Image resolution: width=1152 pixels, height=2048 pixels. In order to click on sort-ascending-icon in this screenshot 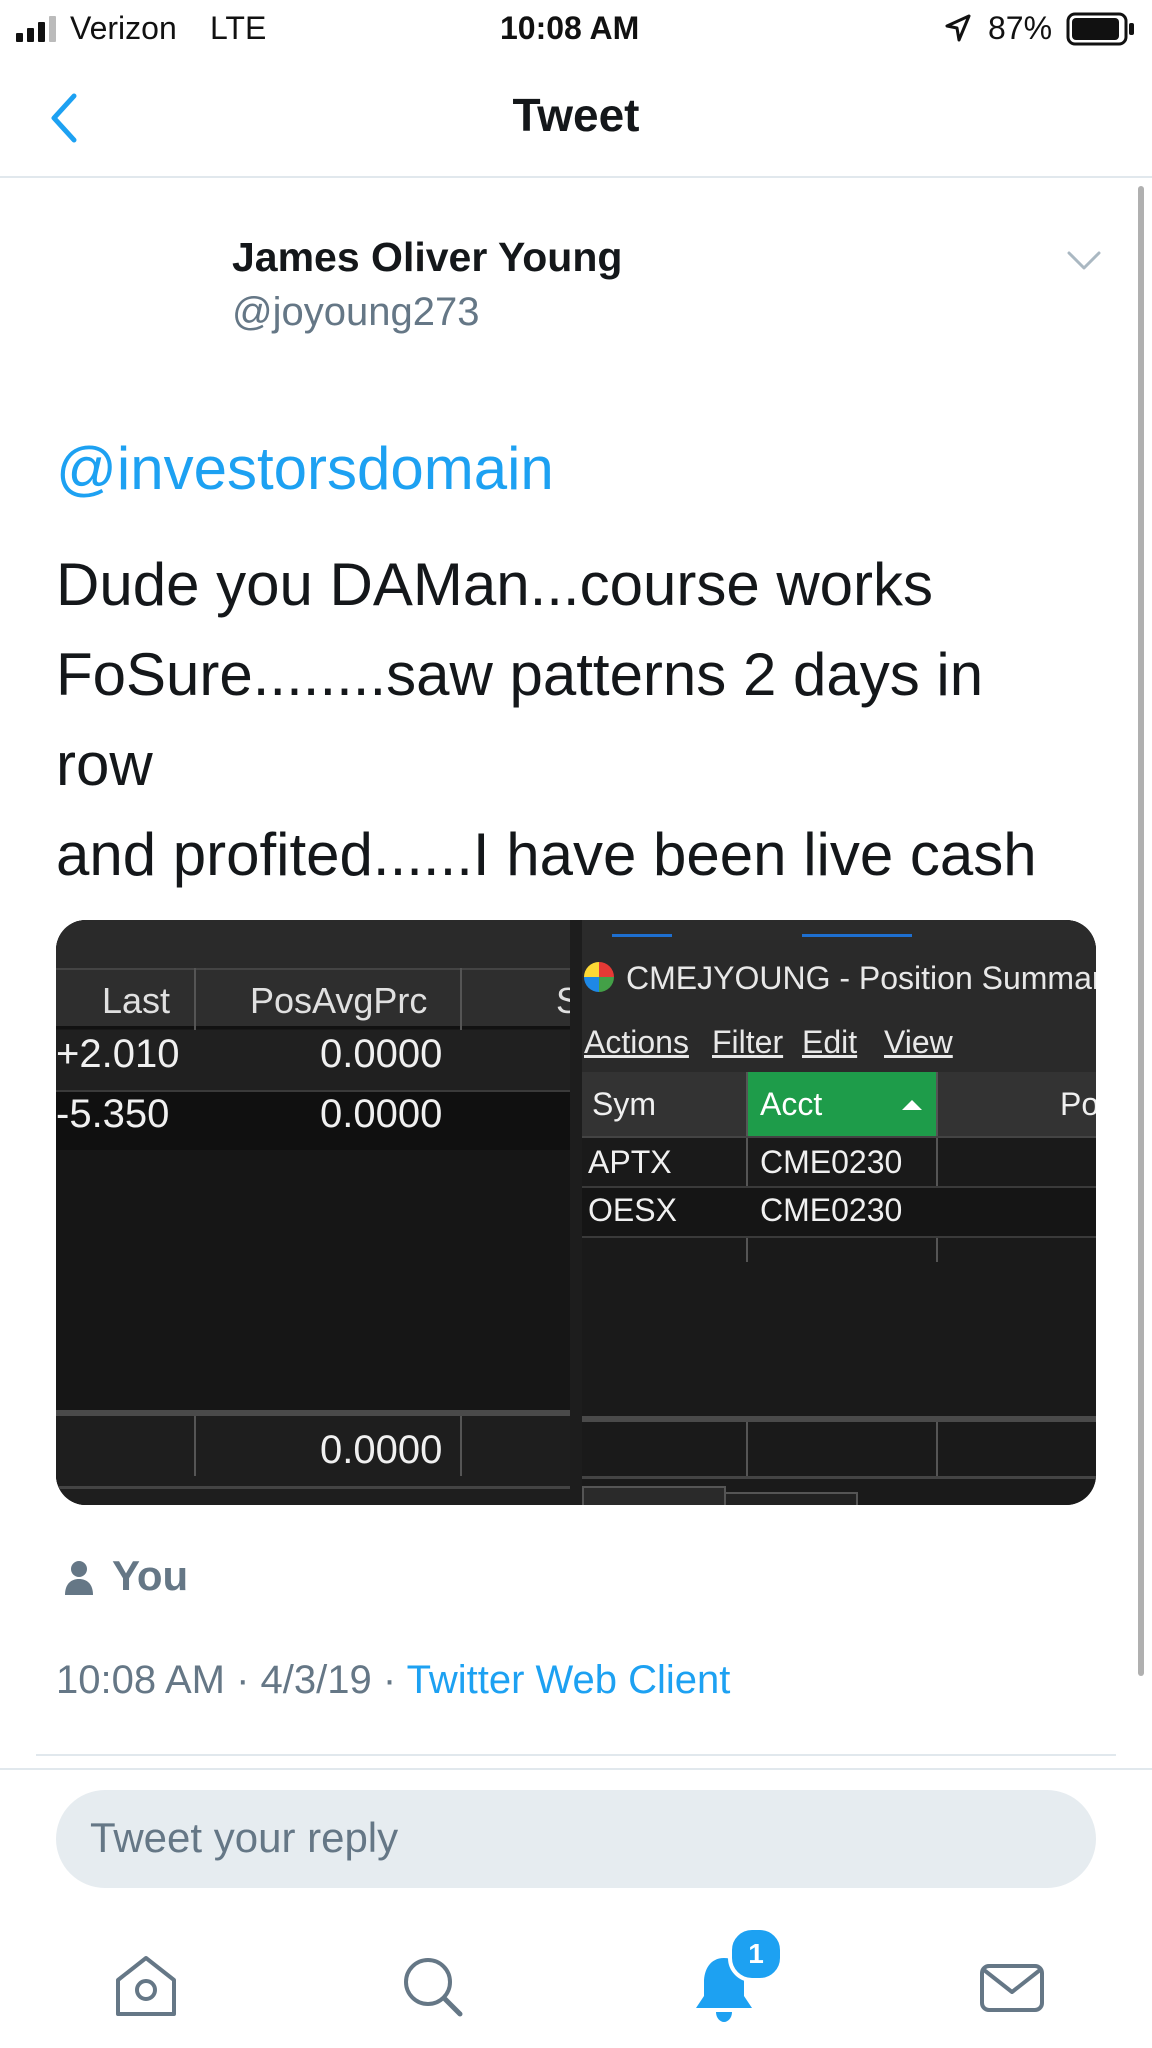, I will do `click(912, 1105)`.